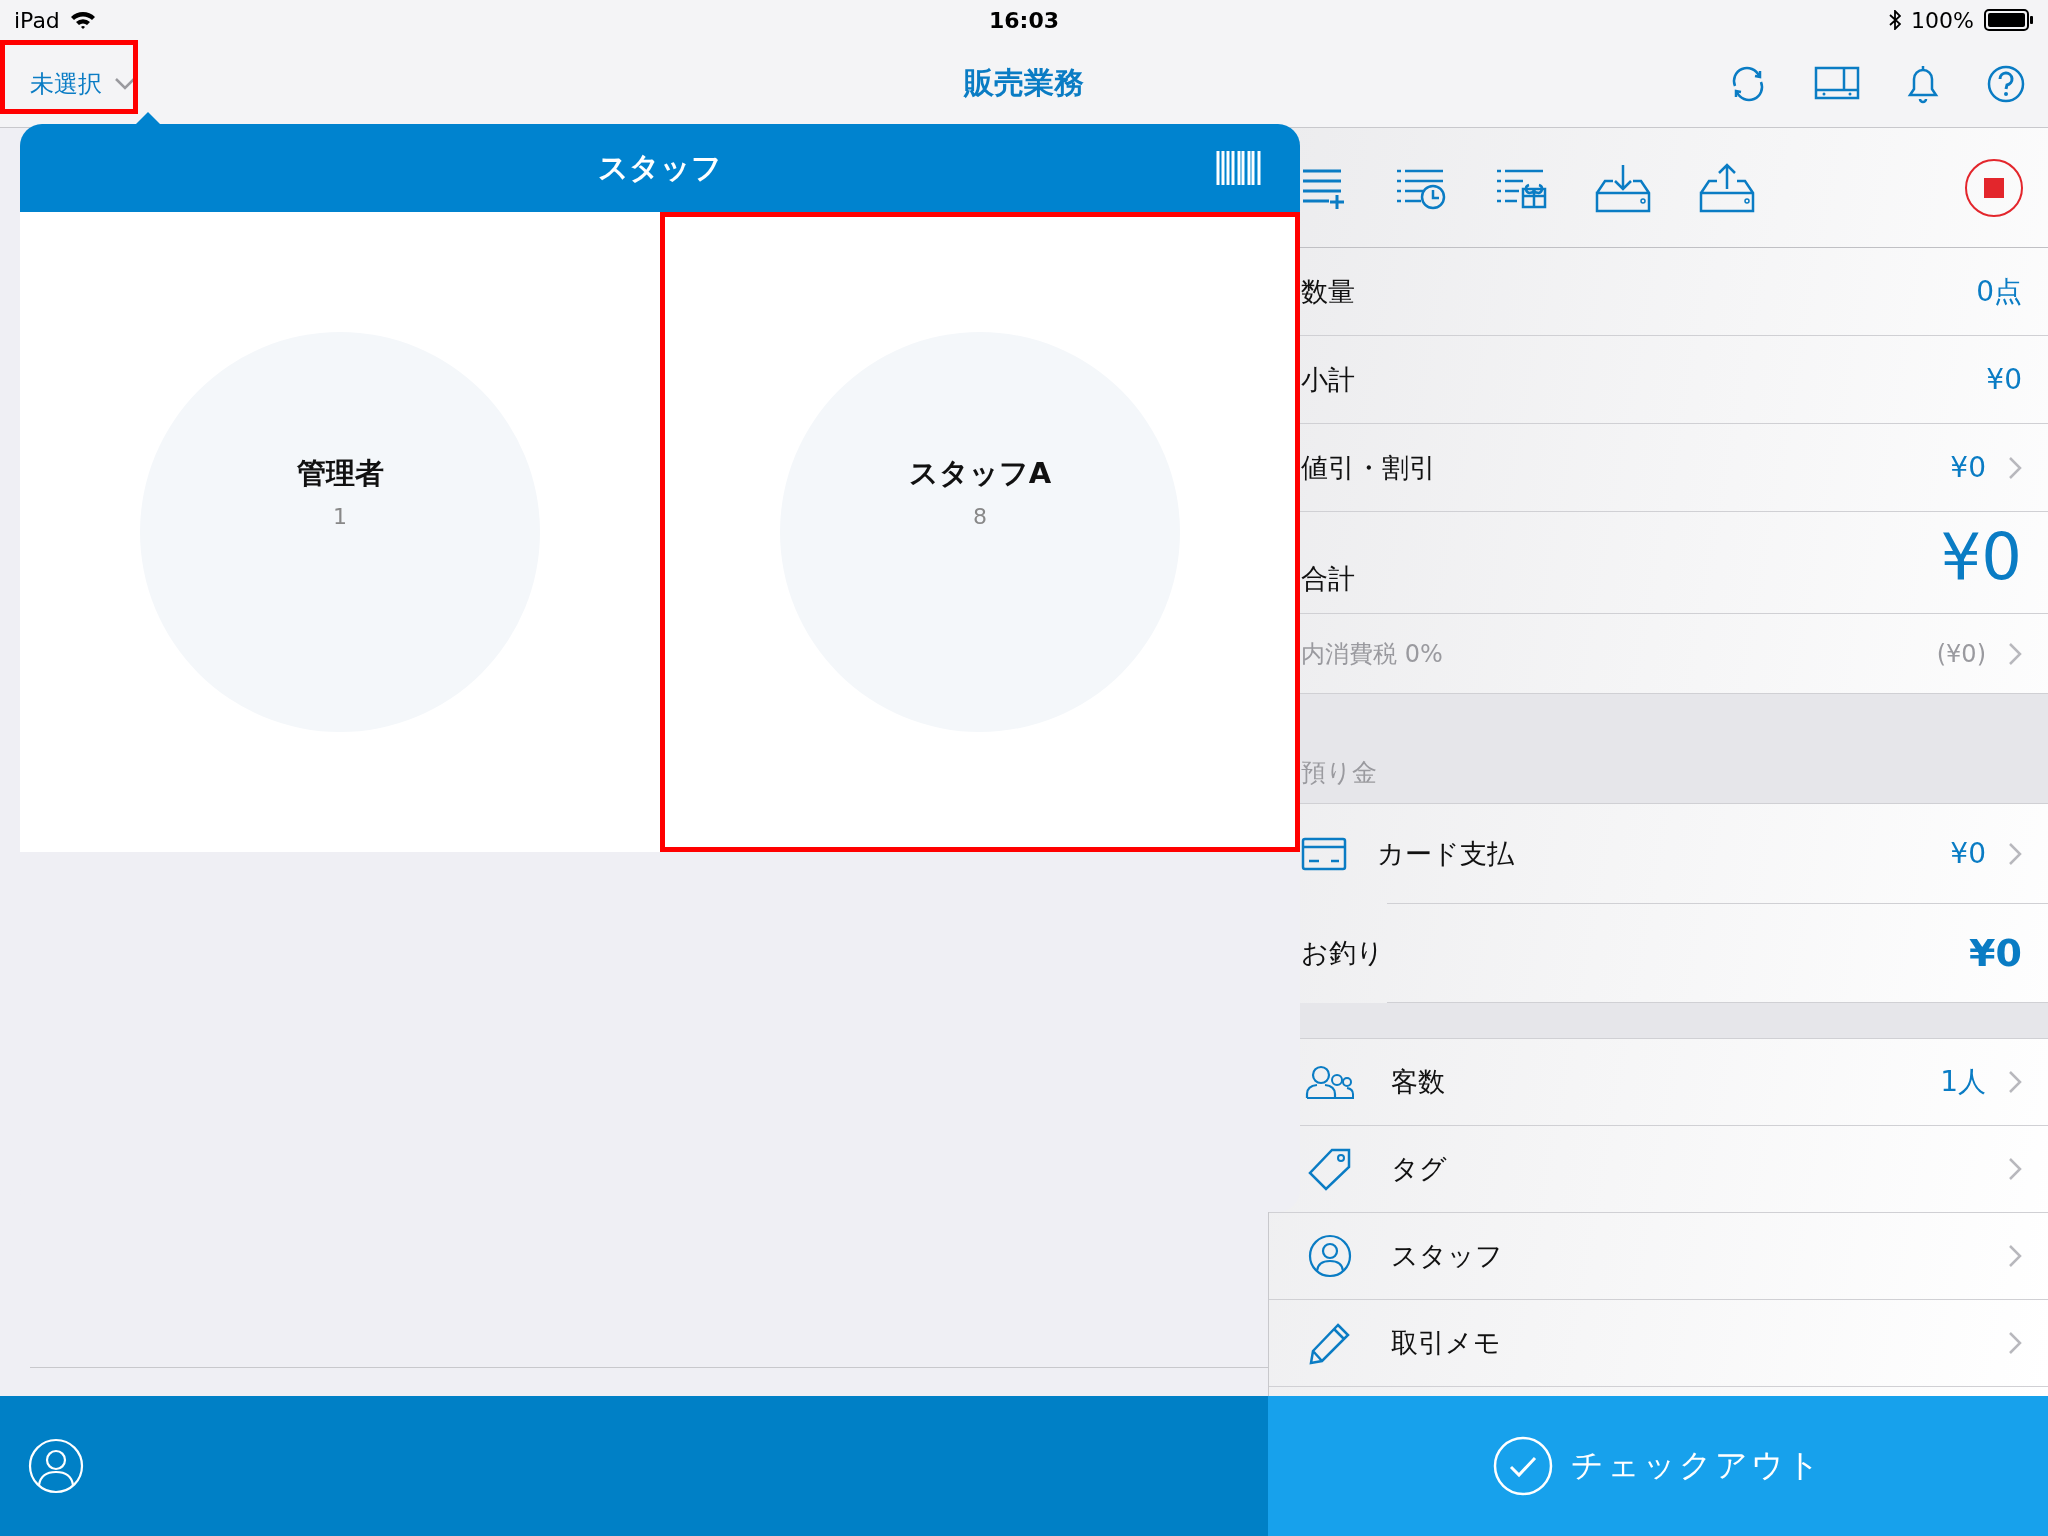 Image resolution: width=2048 pixels, height=1536 pixels. What do you see at coordinates (1445, 853) in the screenshot?
I see `row-label: カード支払` at bounding box center [1445, 853].